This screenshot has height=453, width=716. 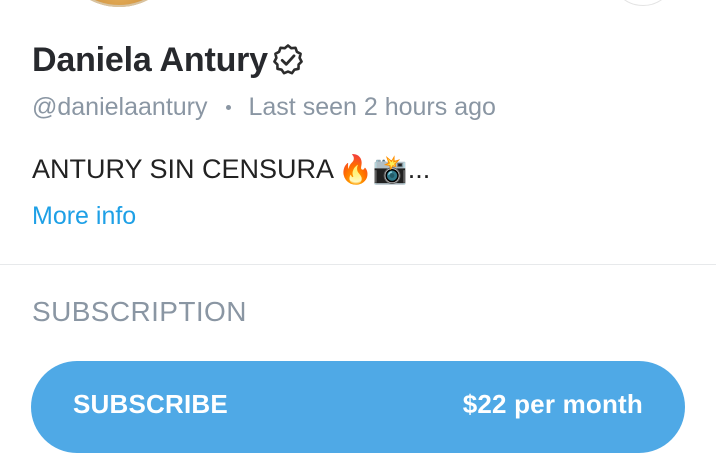 I want to click on display-name: Daniela Antury, so click(x=150, y=59).